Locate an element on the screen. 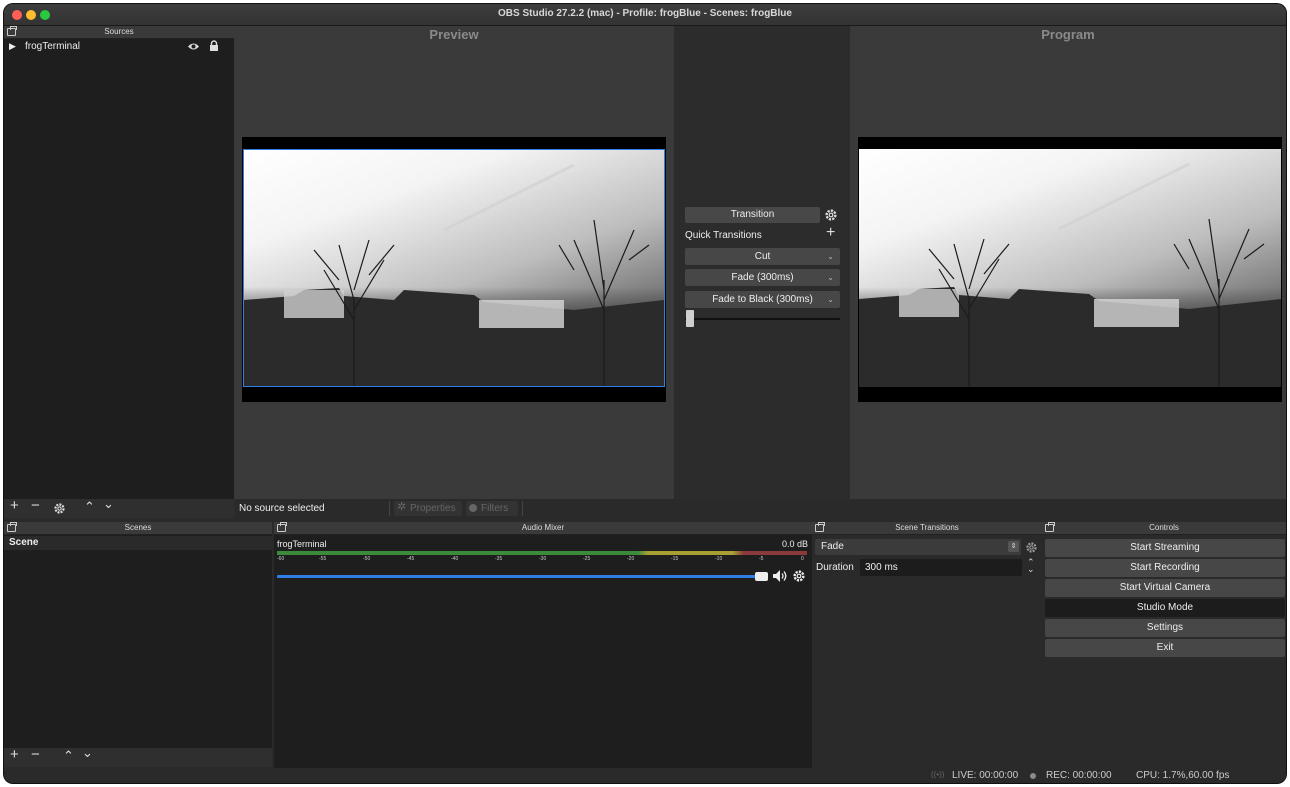 This screenshot has width=1290, height=787. remove-source-button: − is located at coordinates (35, 505).